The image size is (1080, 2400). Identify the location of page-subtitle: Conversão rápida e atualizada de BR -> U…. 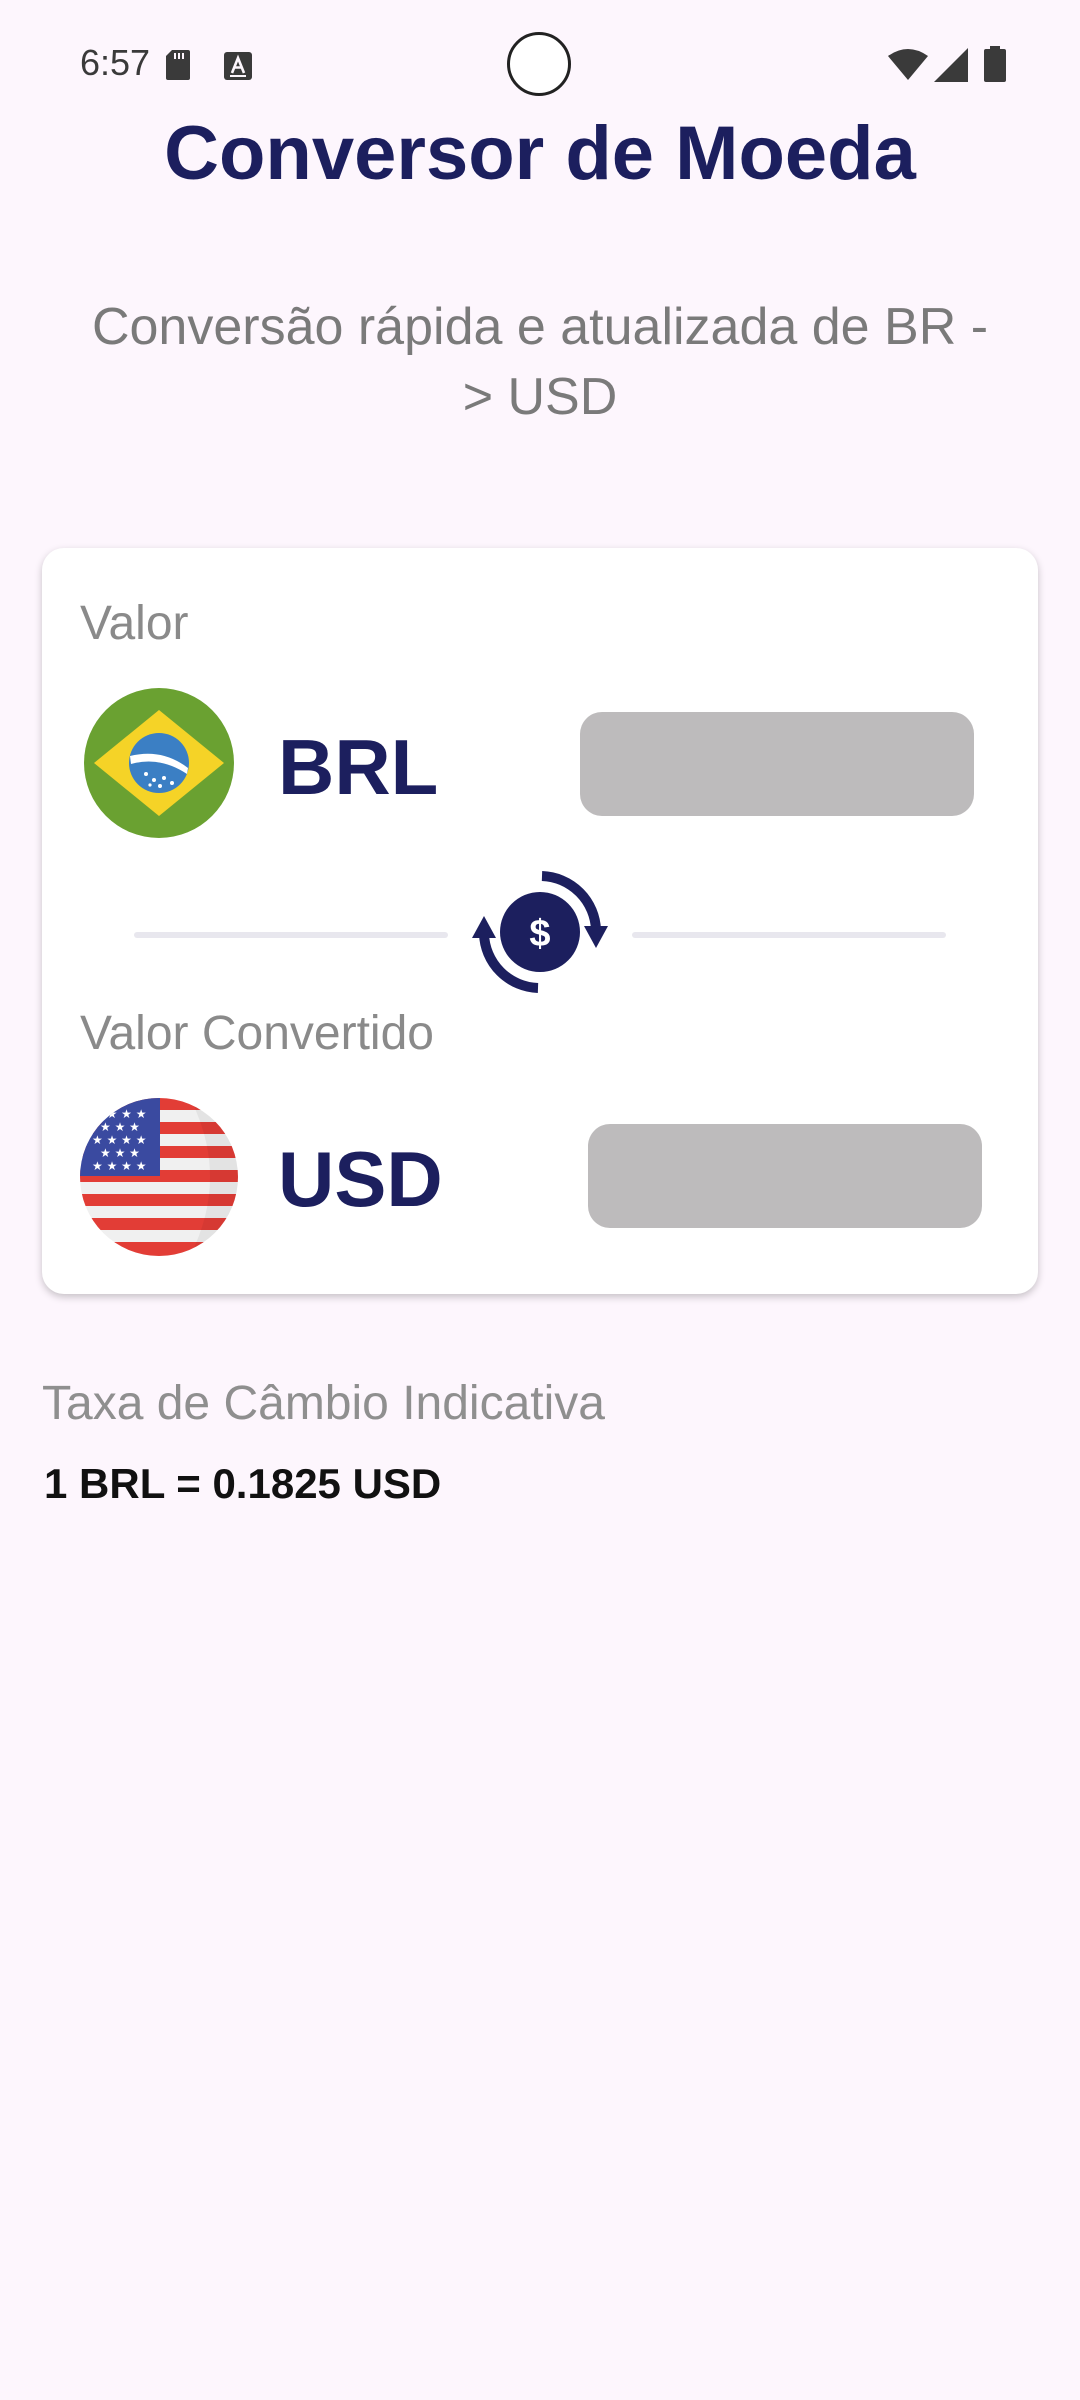
(540, 362).